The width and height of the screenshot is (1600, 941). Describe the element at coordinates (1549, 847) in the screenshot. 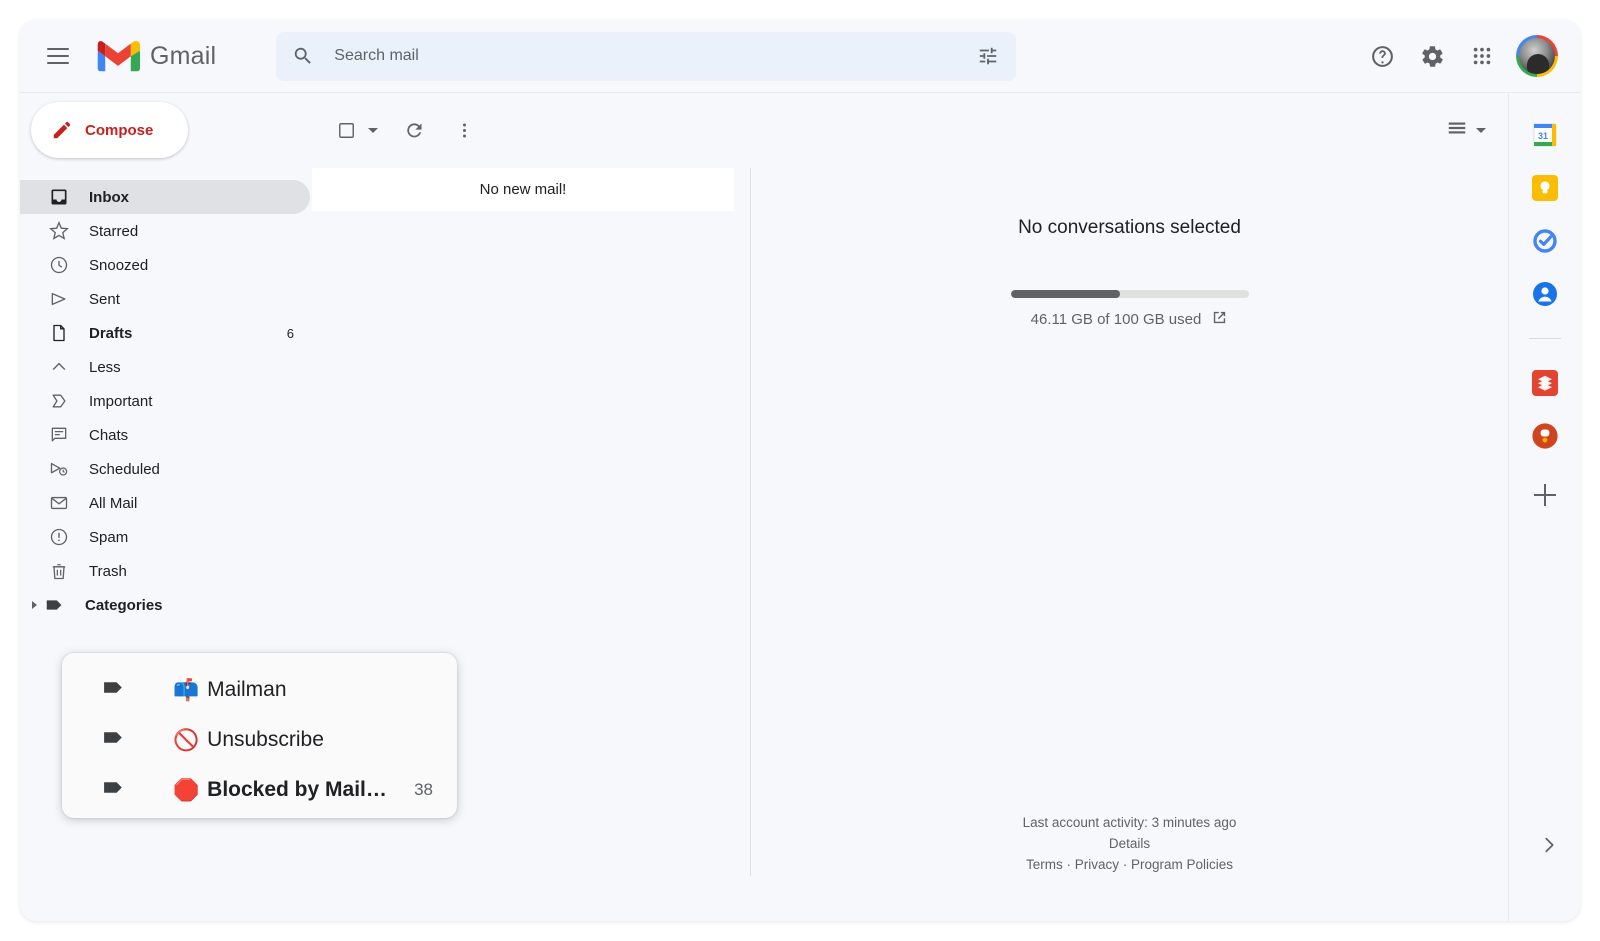

I see `chevron-right-icon` at that location.